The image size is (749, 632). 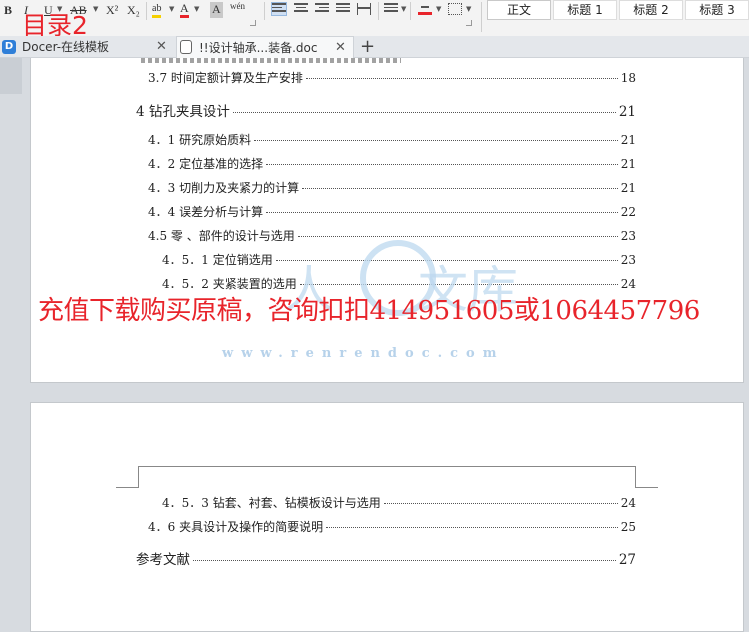 What do you see at coordinates (399, 502) in the screenshot?
I see `toc-entry: 4．5．3 钻套、衬套、钻模板设计与选用 24` at bounding box center [399, 502].